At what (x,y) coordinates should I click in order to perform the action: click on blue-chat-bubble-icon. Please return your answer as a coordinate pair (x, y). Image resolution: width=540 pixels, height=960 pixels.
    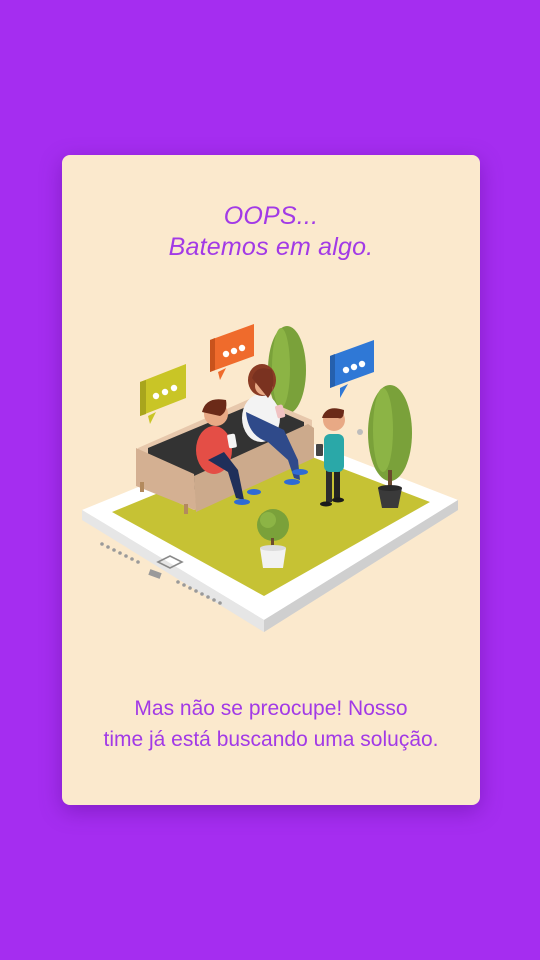
    Looking at the image, I should click on (352, 369).